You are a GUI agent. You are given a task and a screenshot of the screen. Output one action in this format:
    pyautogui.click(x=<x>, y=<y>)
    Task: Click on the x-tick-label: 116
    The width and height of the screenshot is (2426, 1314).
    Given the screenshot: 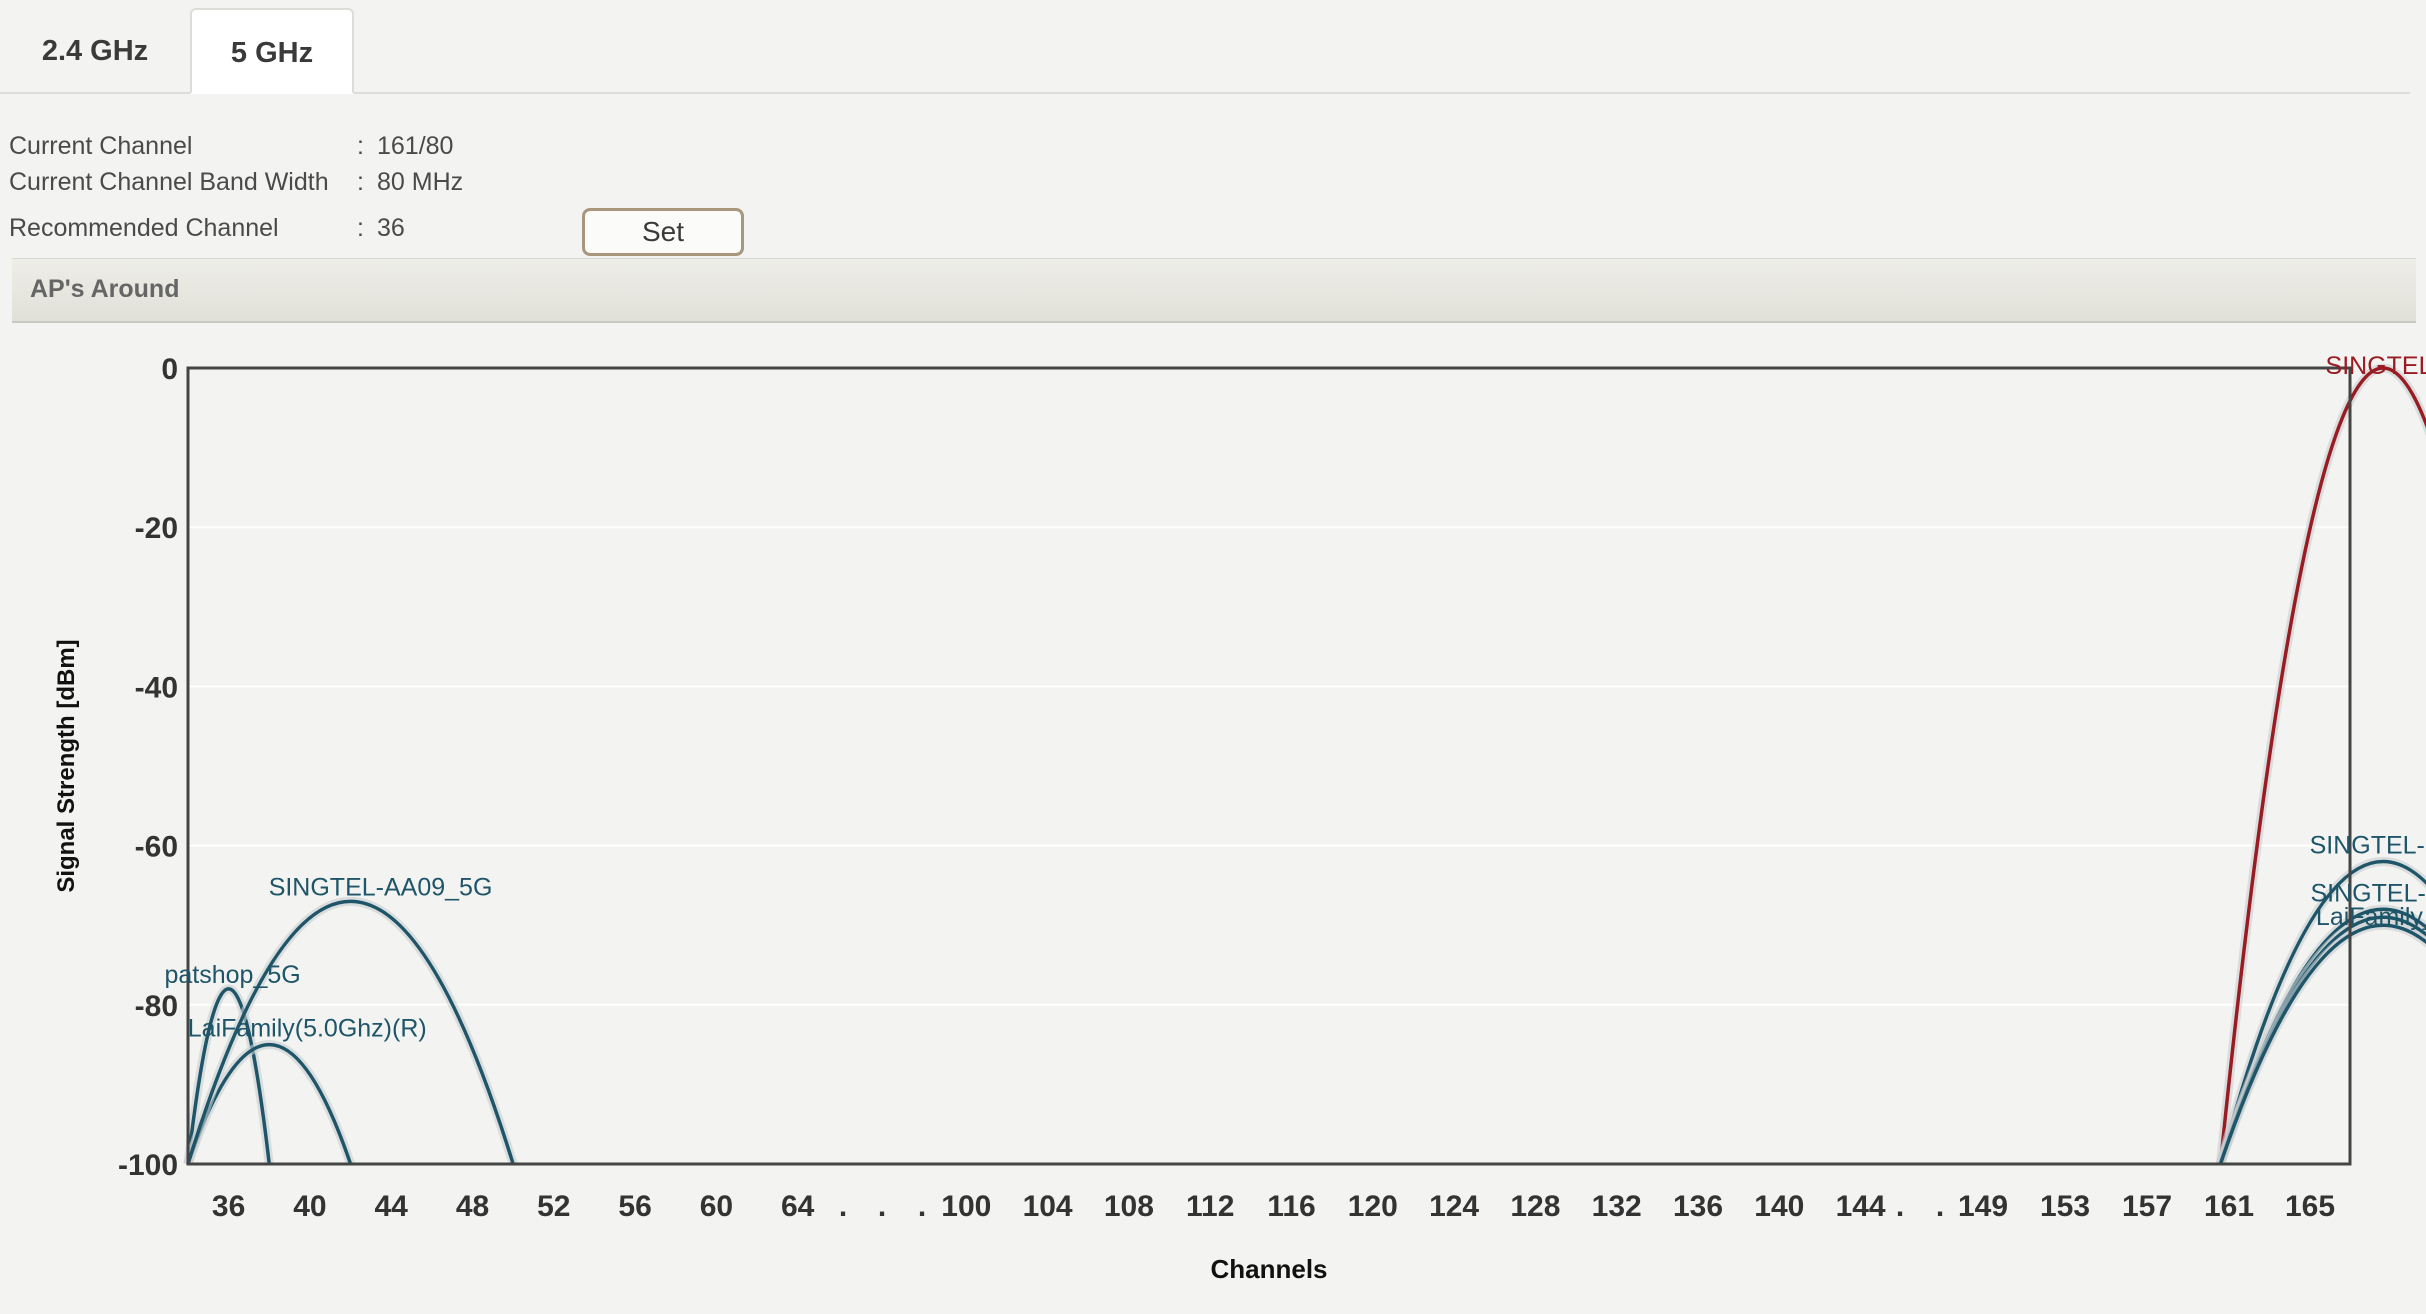 What is the action you would take?
    pyautogui.click(x=1291, y=1206)
    